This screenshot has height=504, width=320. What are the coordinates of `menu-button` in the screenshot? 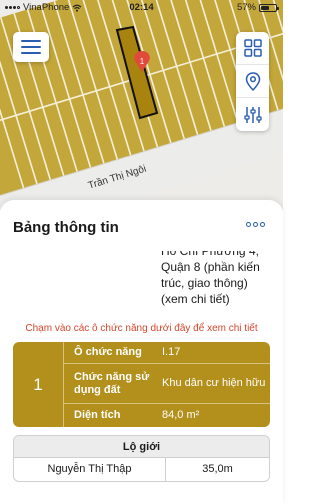 It's located at (31, 47).